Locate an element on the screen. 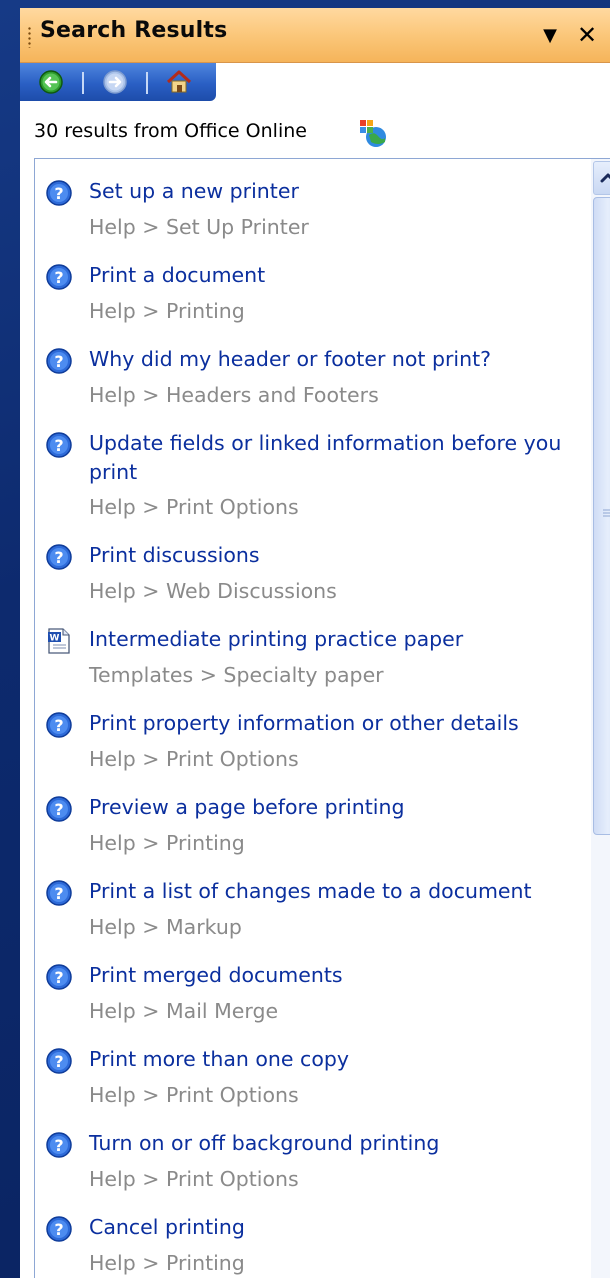  result-title-link: Print more than one copy is located at coordinates (329, 1059).